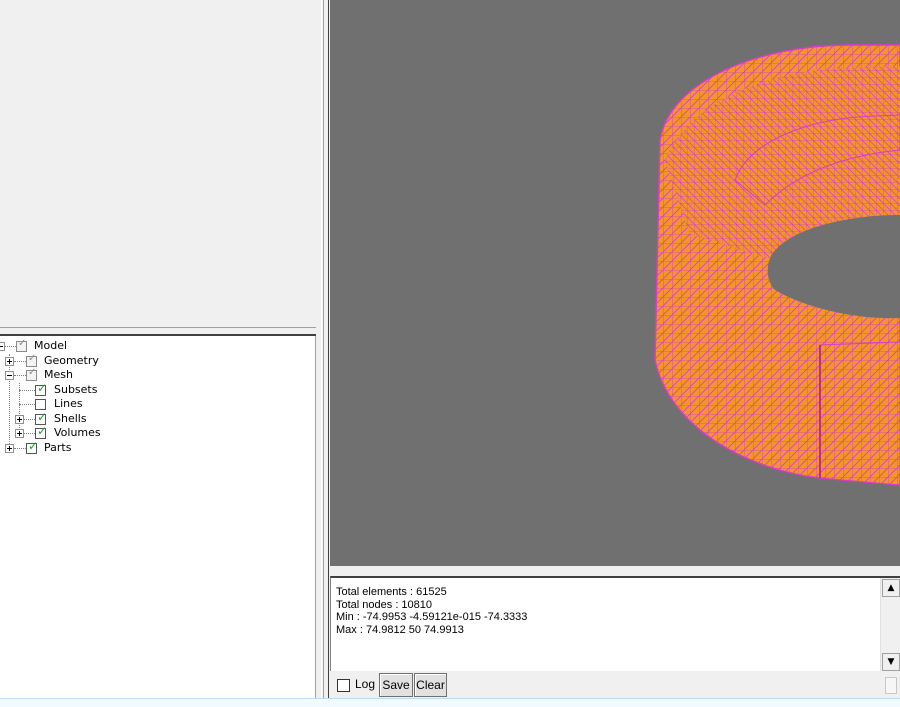 Image resolution: width=900 pixels, height=707 pixels. I want to click on tree-item-label: Geometry, so click(71, 360).